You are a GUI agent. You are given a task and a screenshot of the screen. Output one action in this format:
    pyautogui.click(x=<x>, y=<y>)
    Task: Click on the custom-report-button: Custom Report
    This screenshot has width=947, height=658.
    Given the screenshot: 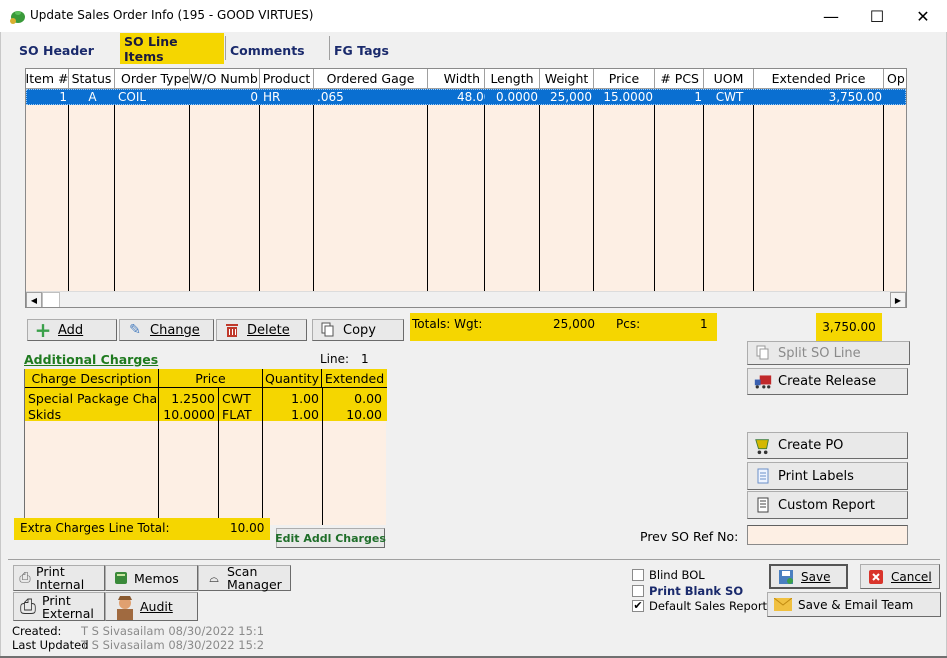 What is the action you would take?
    pyautogui.click(x=827, y=505)
    